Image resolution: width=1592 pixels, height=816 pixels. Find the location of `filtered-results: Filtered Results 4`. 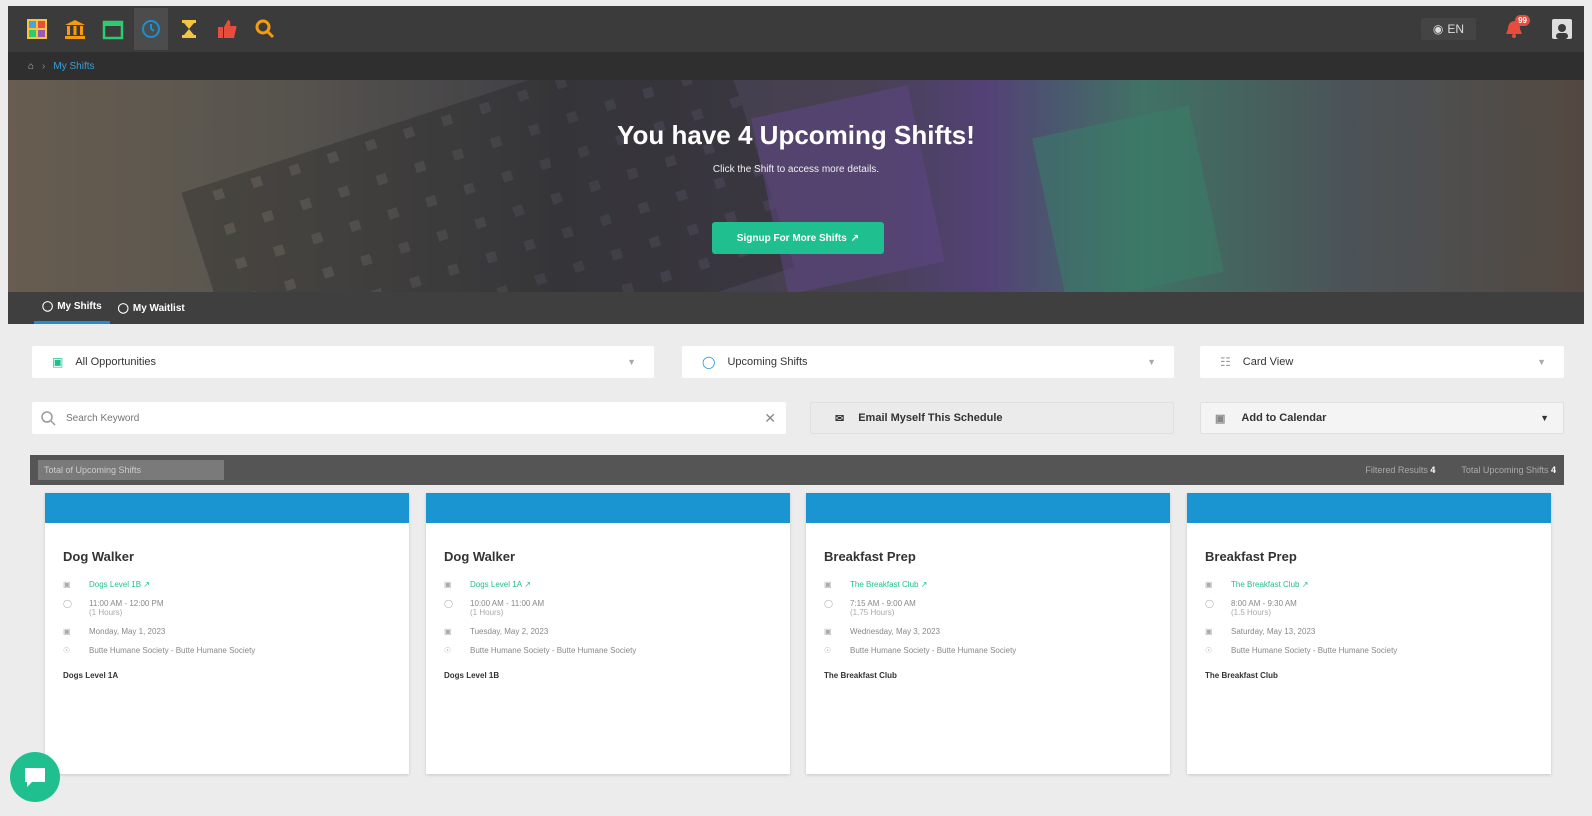

filtered-results: Filtered Results 4 is located at coordinates (1400, 470).